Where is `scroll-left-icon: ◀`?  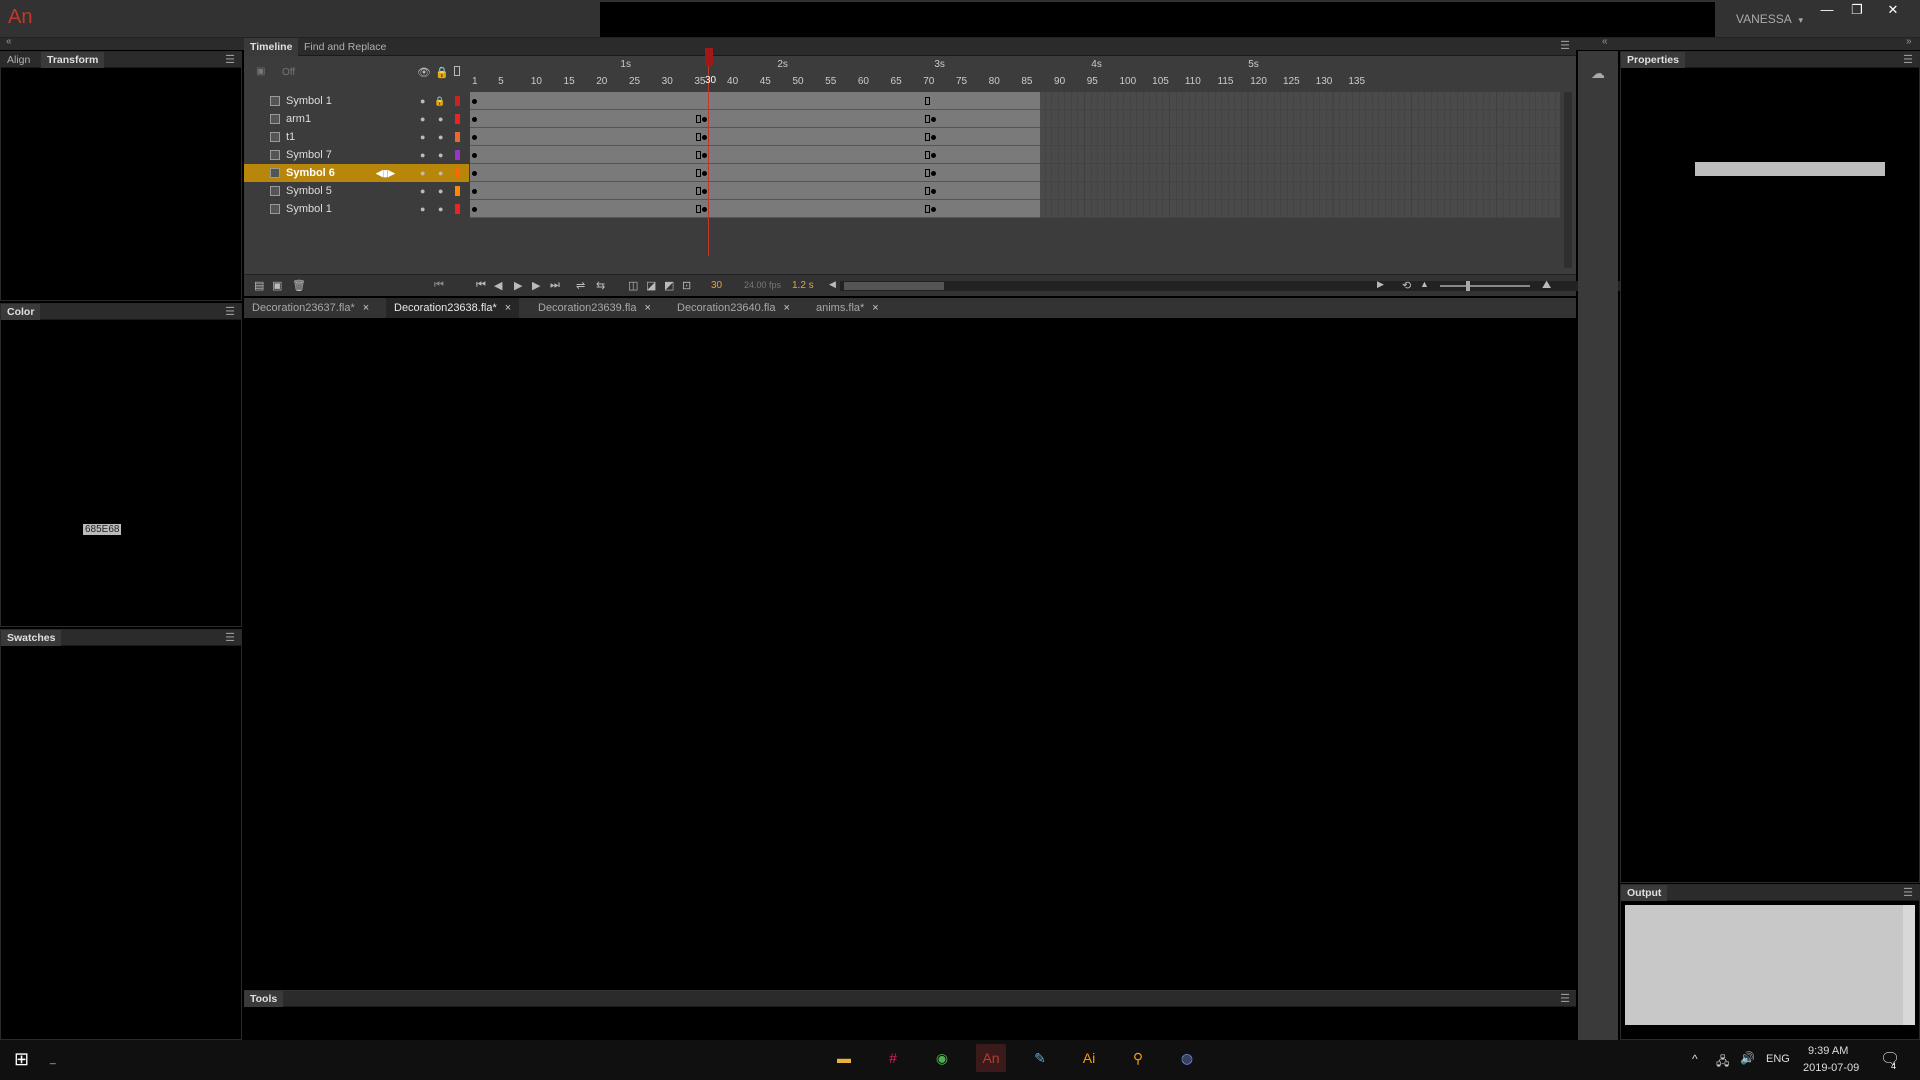
scroll-left-icon: ◀ is located at coordinates (832, 284).